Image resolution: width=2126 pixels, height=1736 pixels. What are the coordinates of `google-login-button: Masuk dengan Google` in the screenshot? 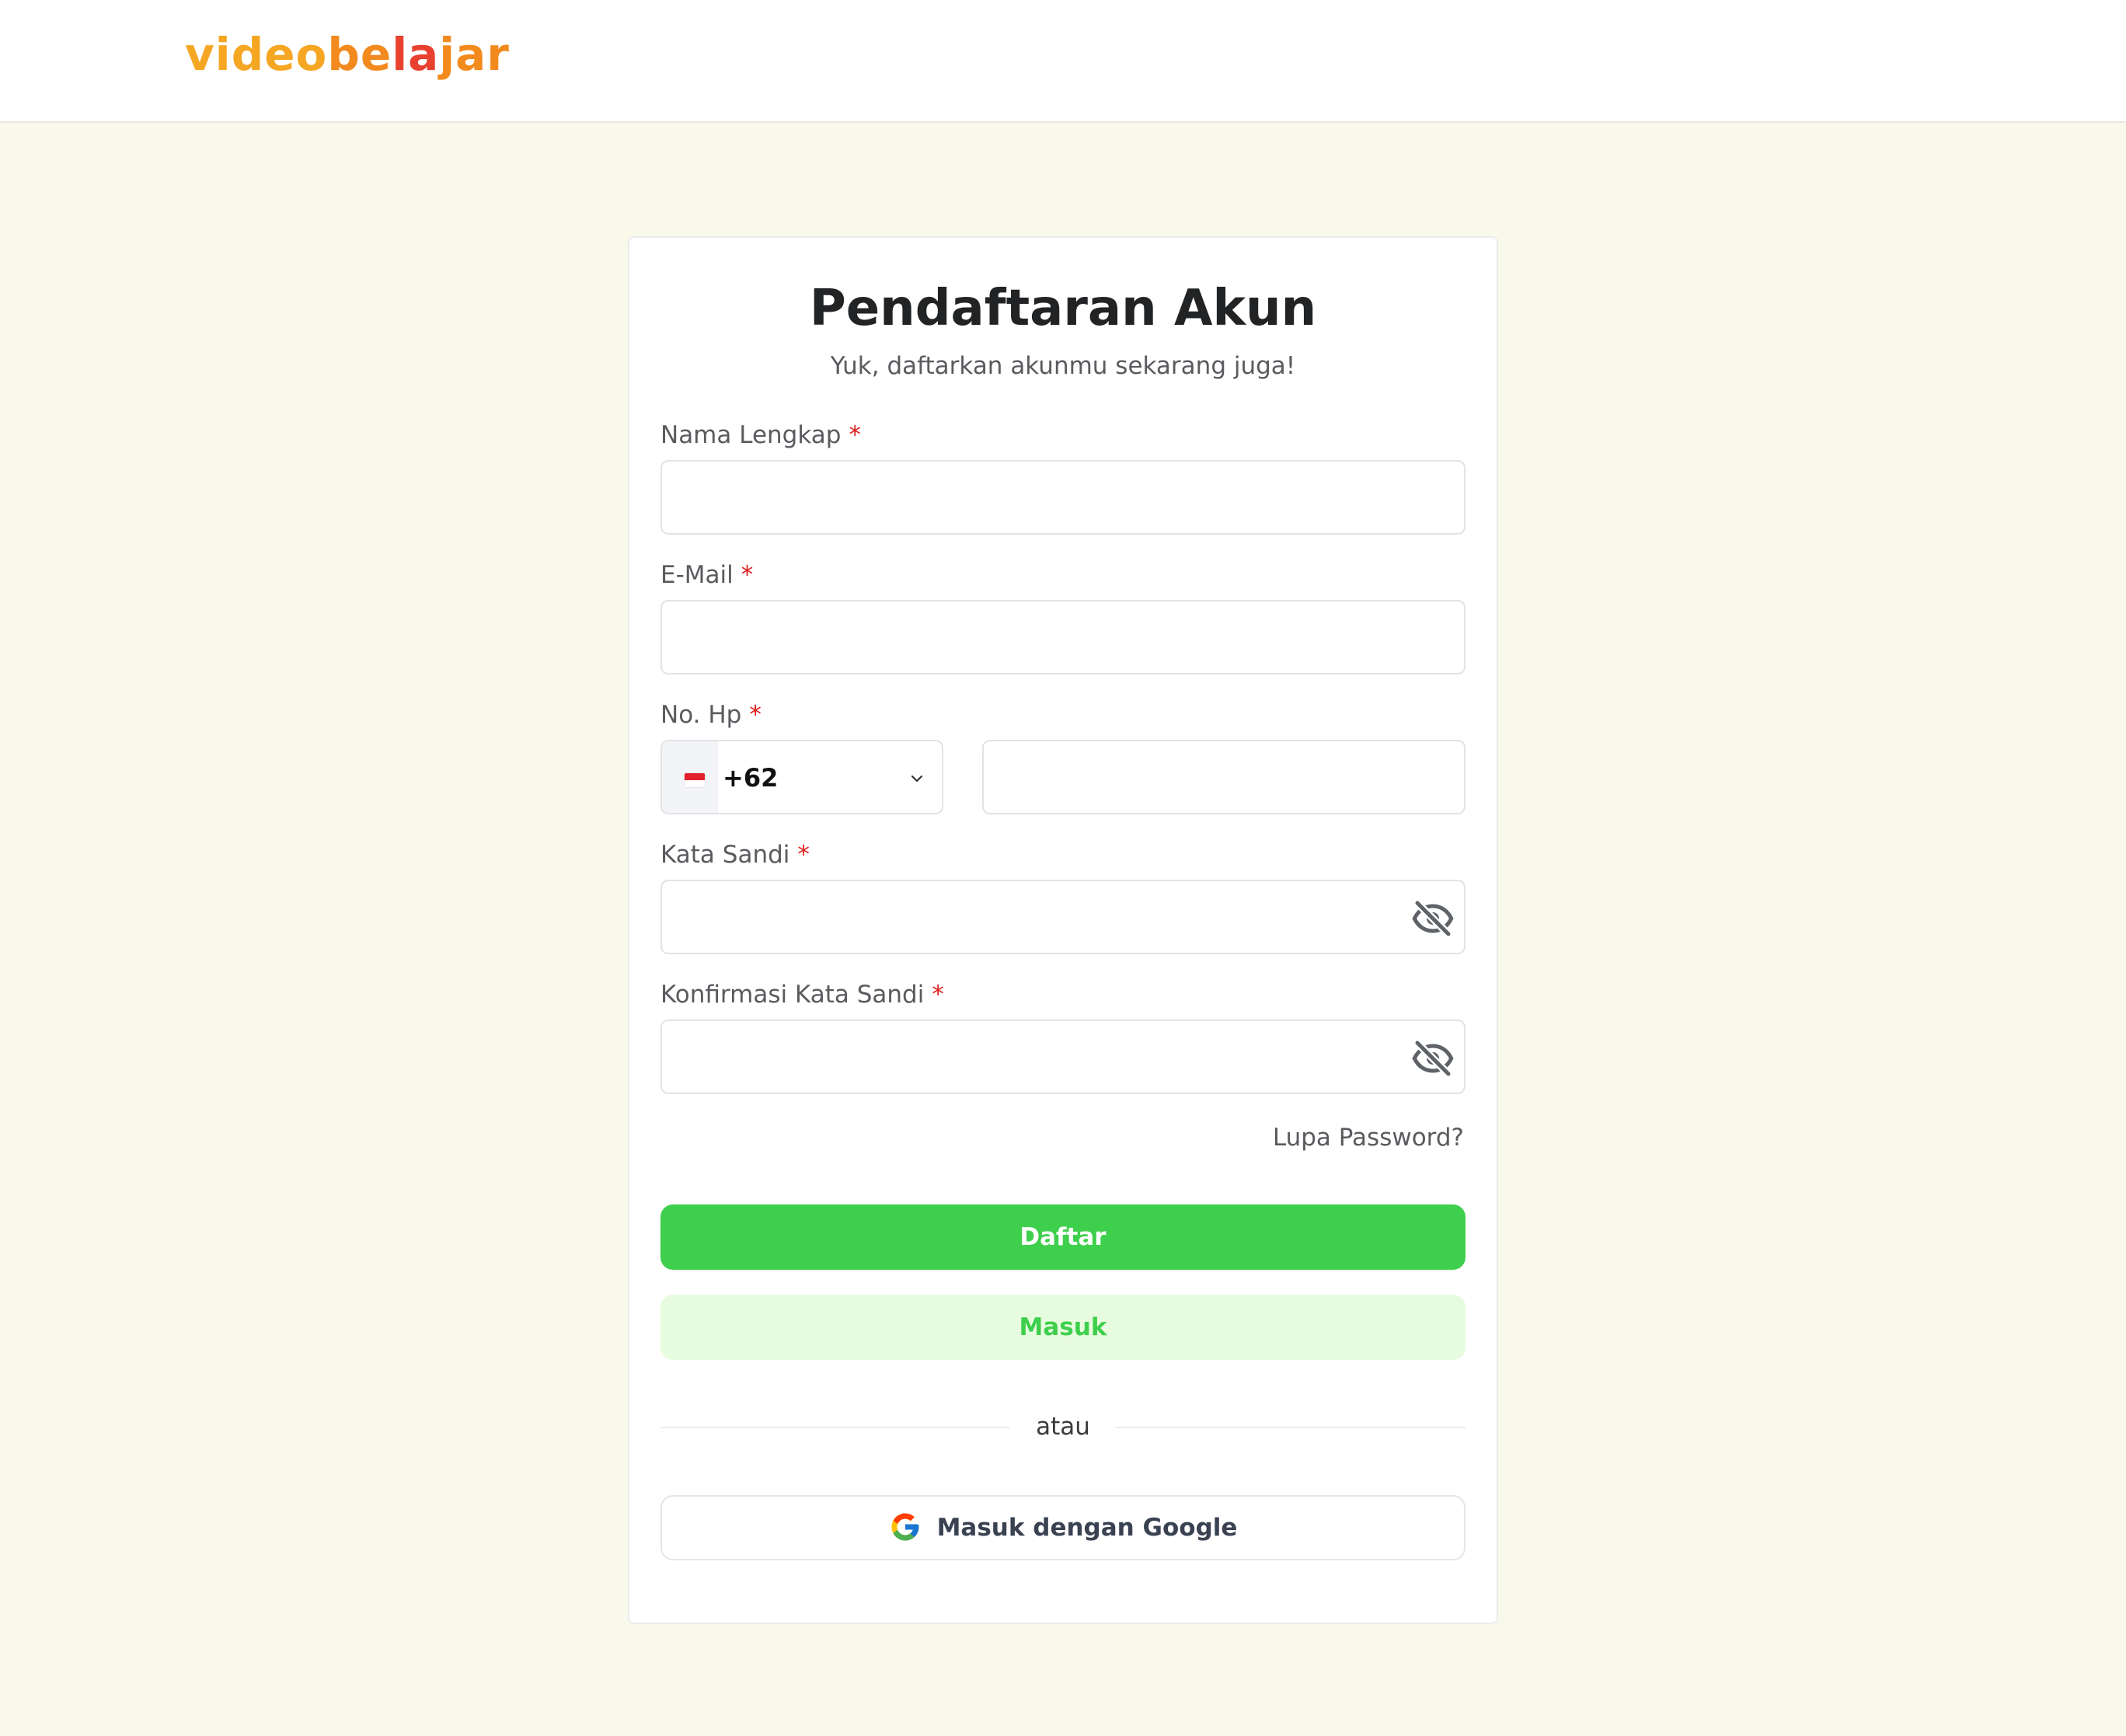 It's located at (1063, 1527).